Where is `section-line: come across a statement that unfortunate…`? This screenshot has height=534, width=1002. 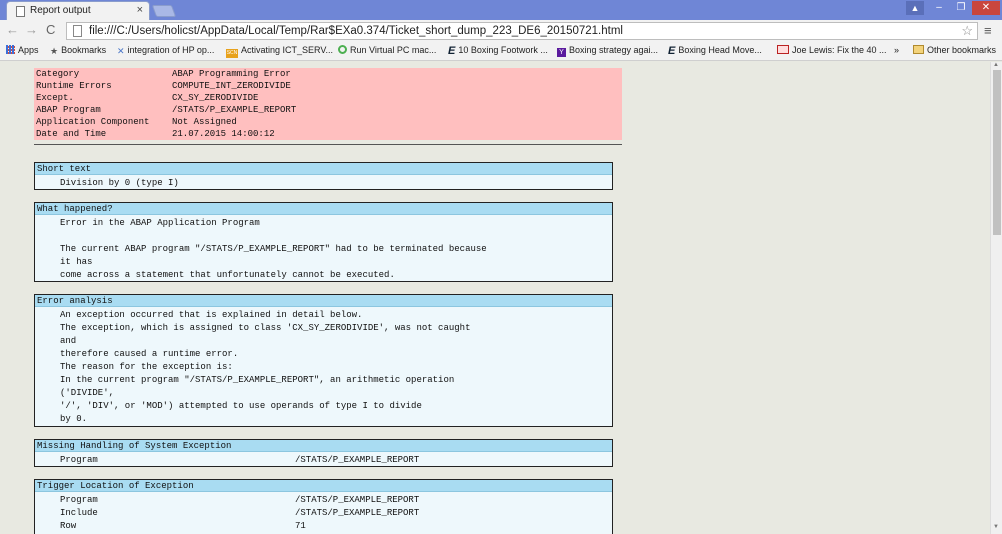 section-line: come across a statement that unfortunate… is located at coordinates (227, 275).